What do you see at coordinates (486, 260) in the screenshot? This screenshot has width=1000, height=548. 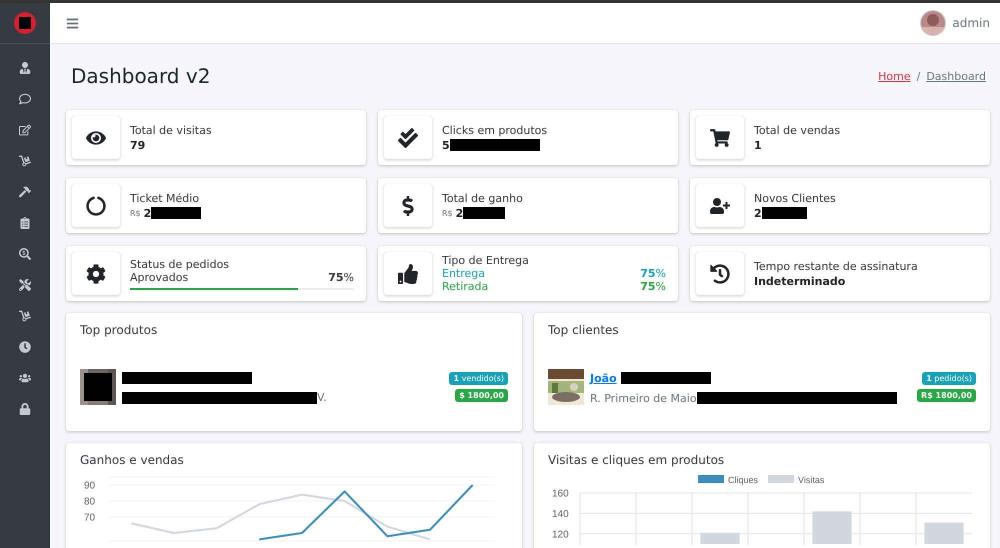 I see `info-label: Tipo de Entrega` at bounding box center [486, 260].